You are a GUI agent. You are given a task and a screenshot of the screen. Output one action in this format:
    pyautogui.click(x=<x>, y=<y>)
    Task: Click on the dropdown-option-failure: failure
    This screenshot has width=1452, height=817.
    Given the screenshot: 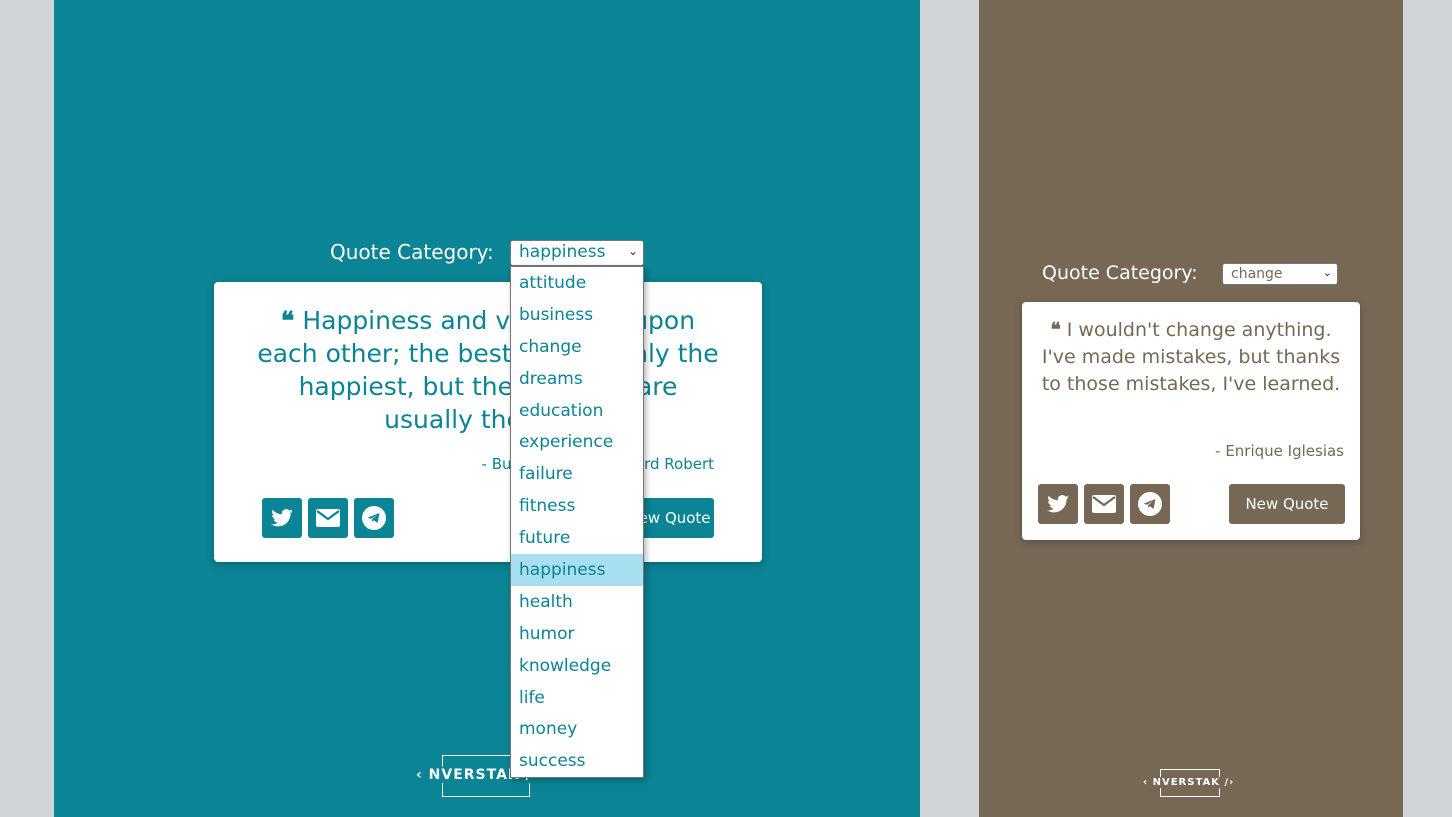 What is the action you would take?
    pyautogui.click(x=577, y=474)
    